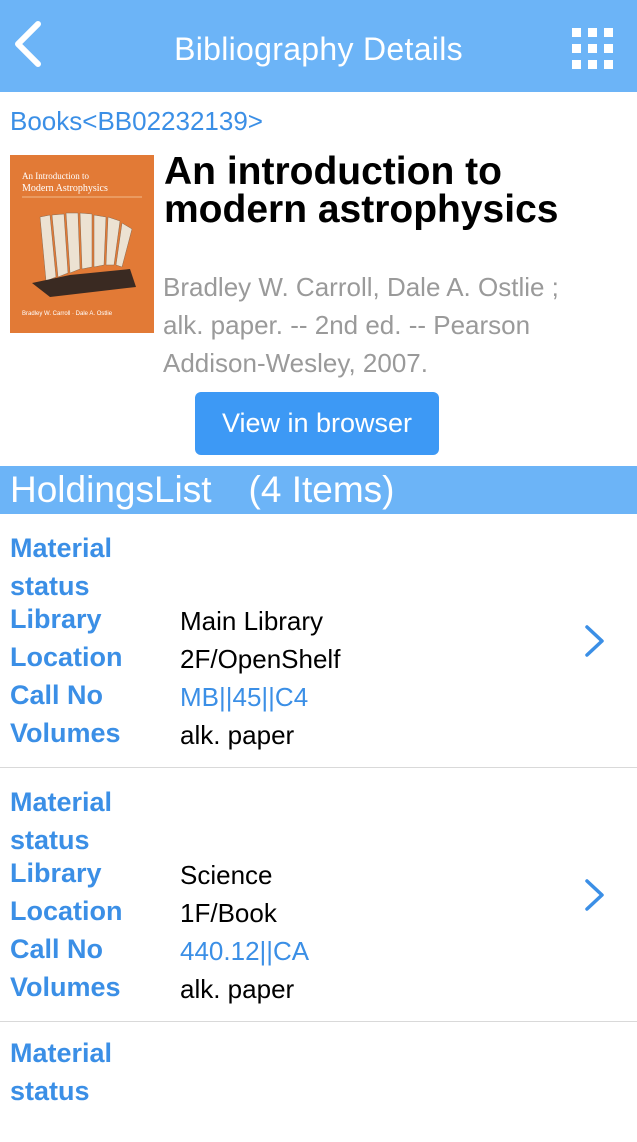 This screenshot has width=637, height=1142. Describe the element at coordinates (317, 423) in the screenshot. I see `view-in-browser-button: View in browser` at that location.